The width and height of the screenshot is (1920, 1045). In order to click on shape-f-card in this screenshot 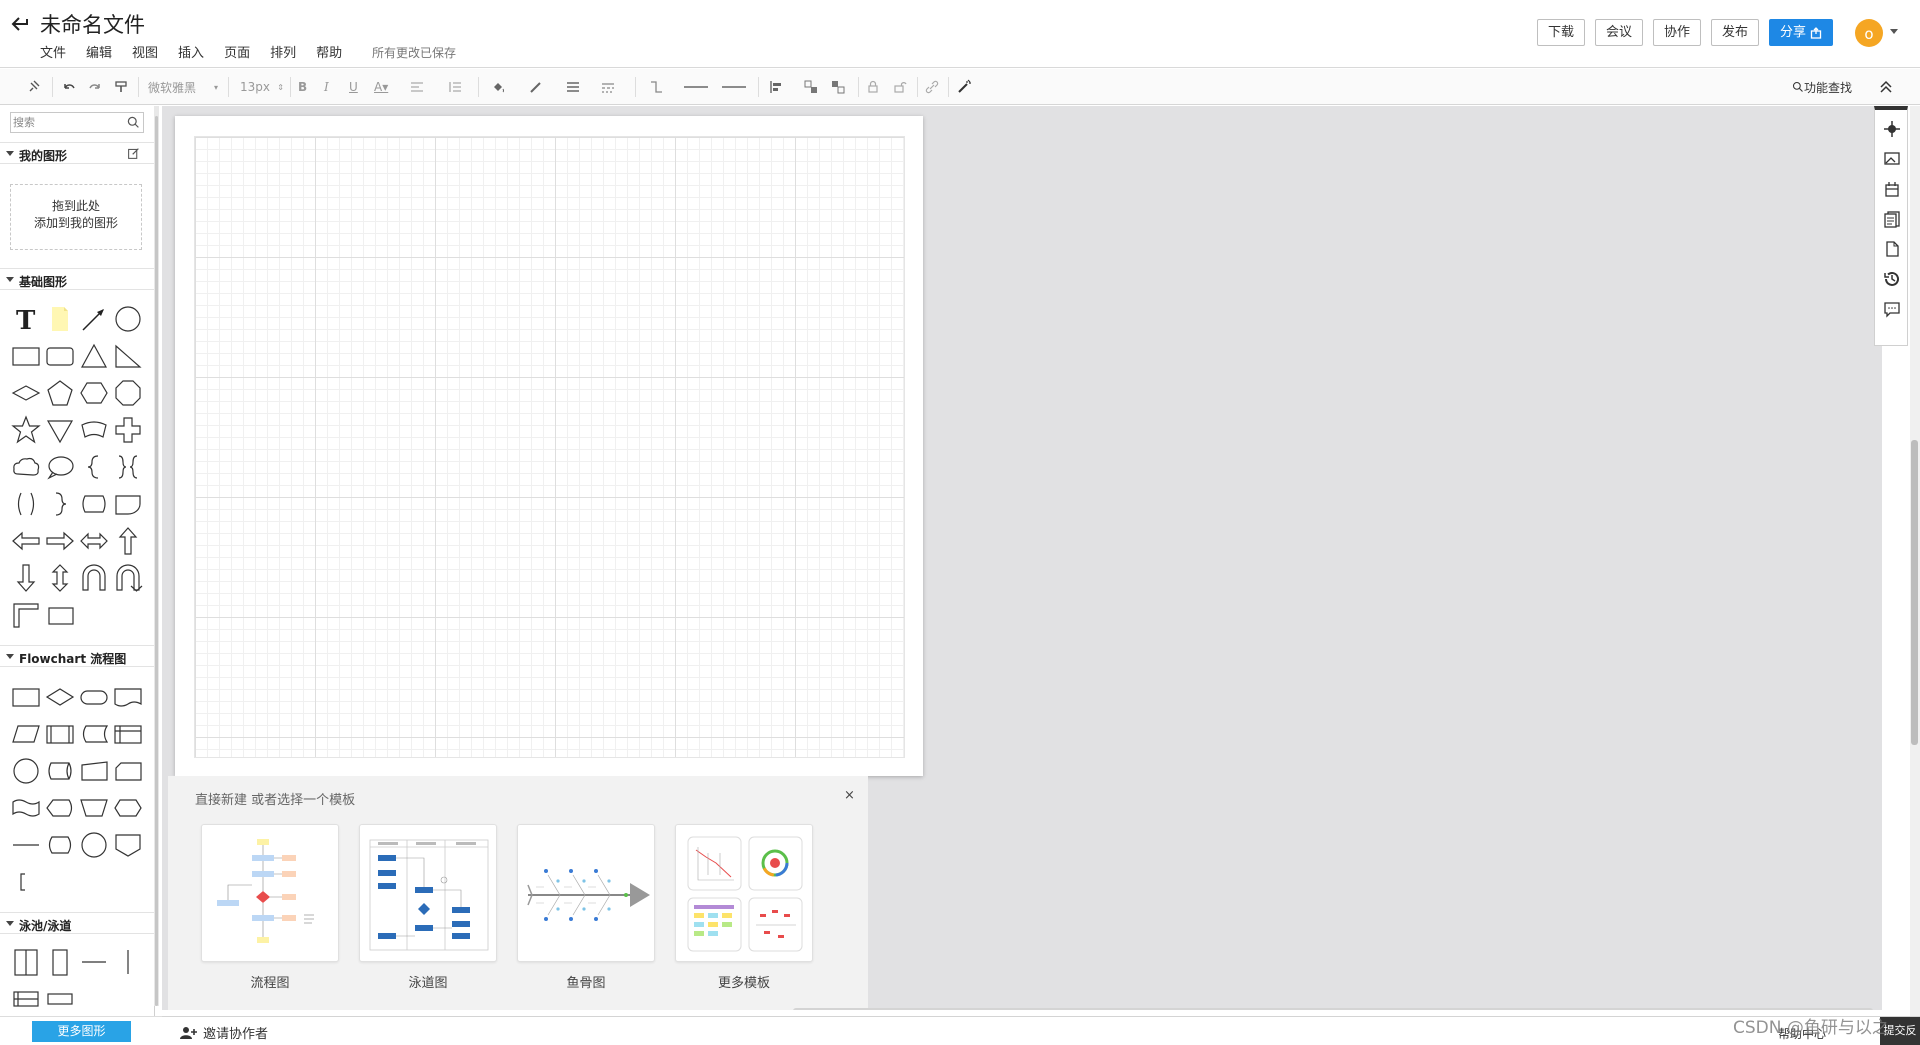, I will do `click(94, 771)`.